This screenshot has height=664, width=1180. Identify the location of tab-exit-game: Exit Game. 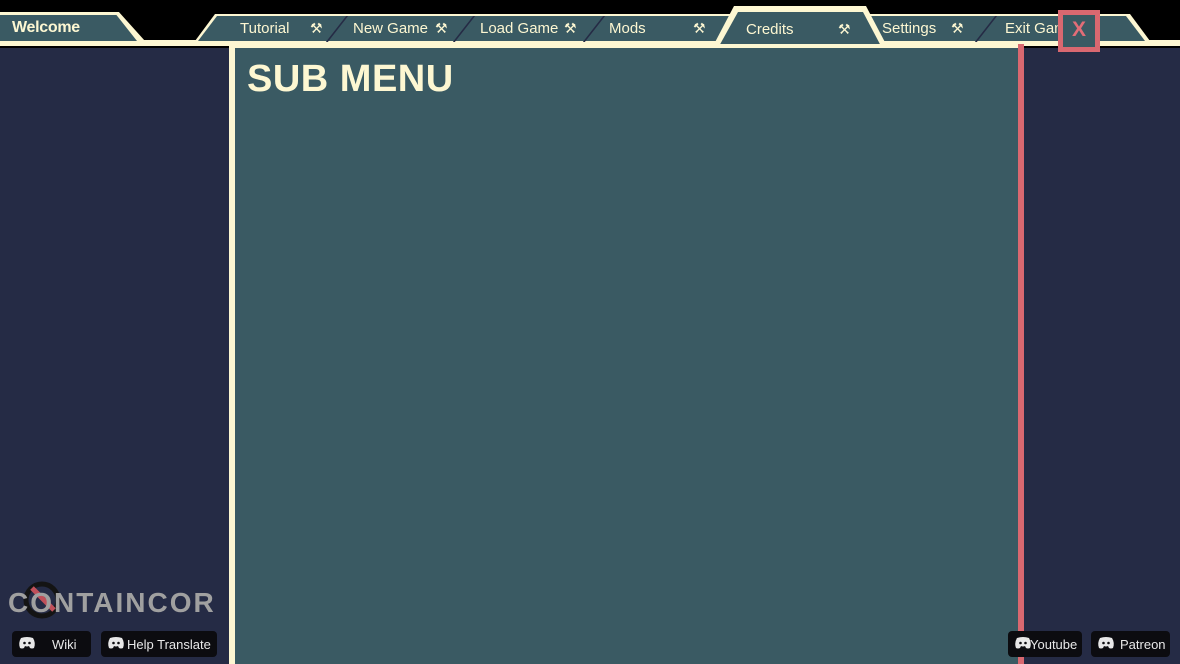
(1027, 30).